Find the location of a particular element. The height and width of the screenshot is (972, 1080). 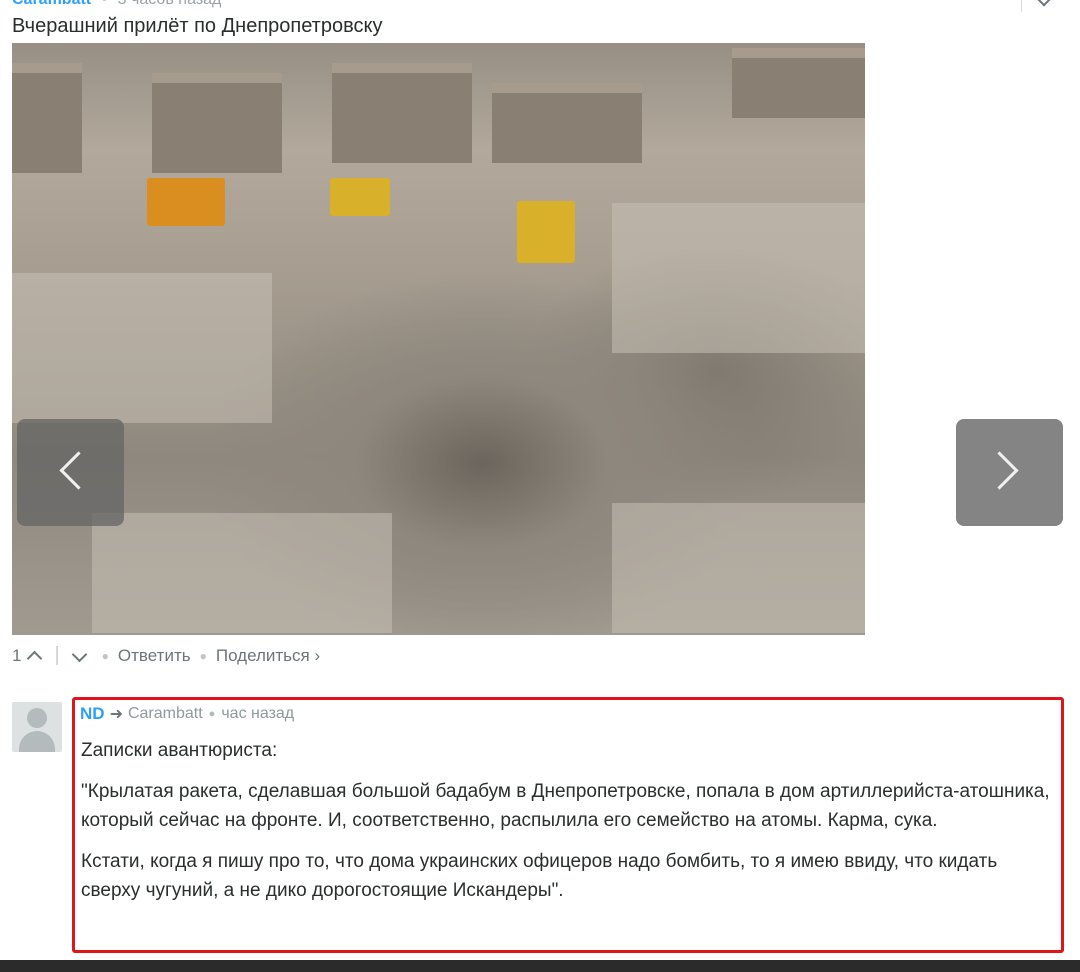

comment-meta: ND ➜ Carambatt ● час назад is located at coordinates (187, 714).